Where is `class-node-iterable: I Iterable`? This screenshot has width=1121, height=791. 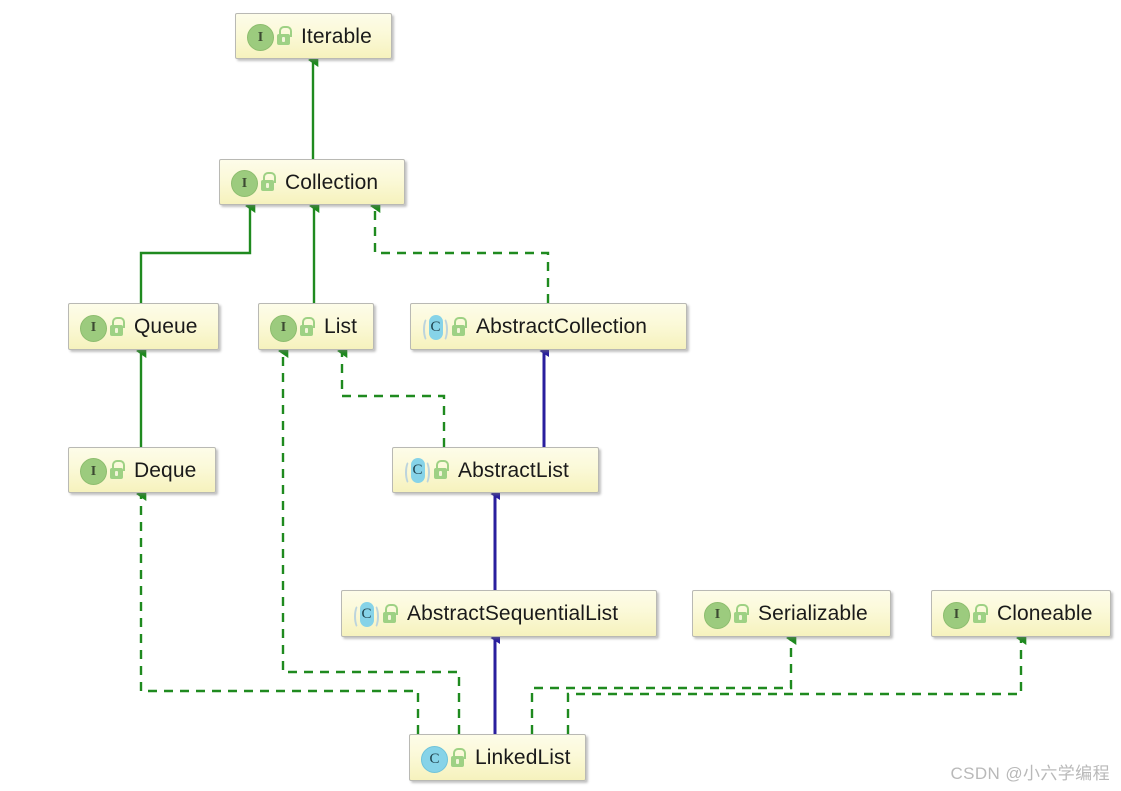 class-node-iterable: I Iterable is located at coordinates (313, 36).